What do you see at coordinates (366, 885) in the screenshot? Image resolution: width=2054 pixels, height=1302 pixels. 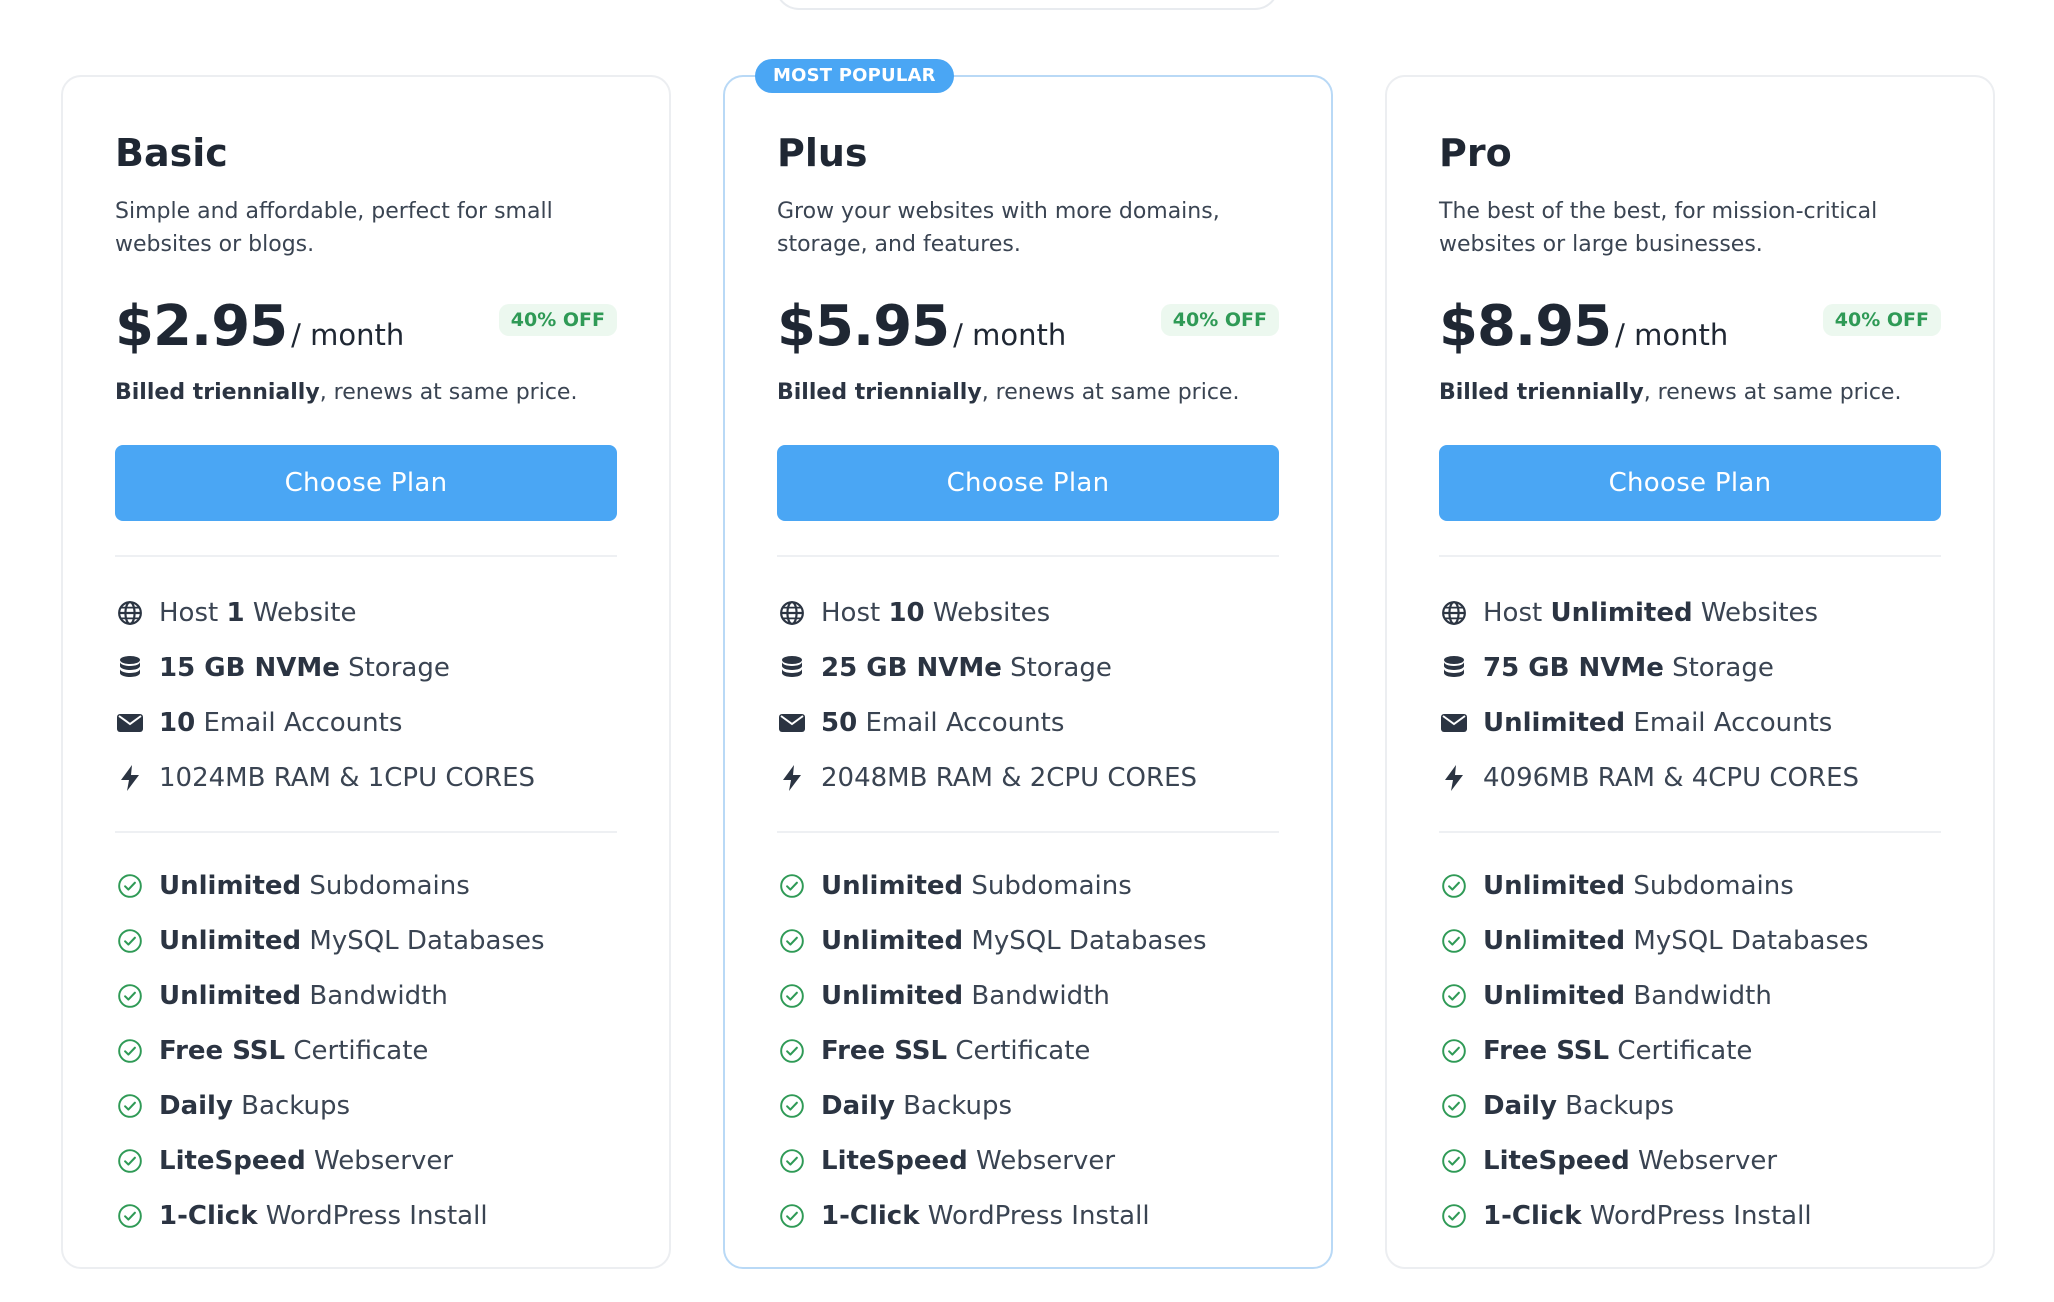 I see `feature-item: Unlimited Subdomains` at bounding box center [366, 885].